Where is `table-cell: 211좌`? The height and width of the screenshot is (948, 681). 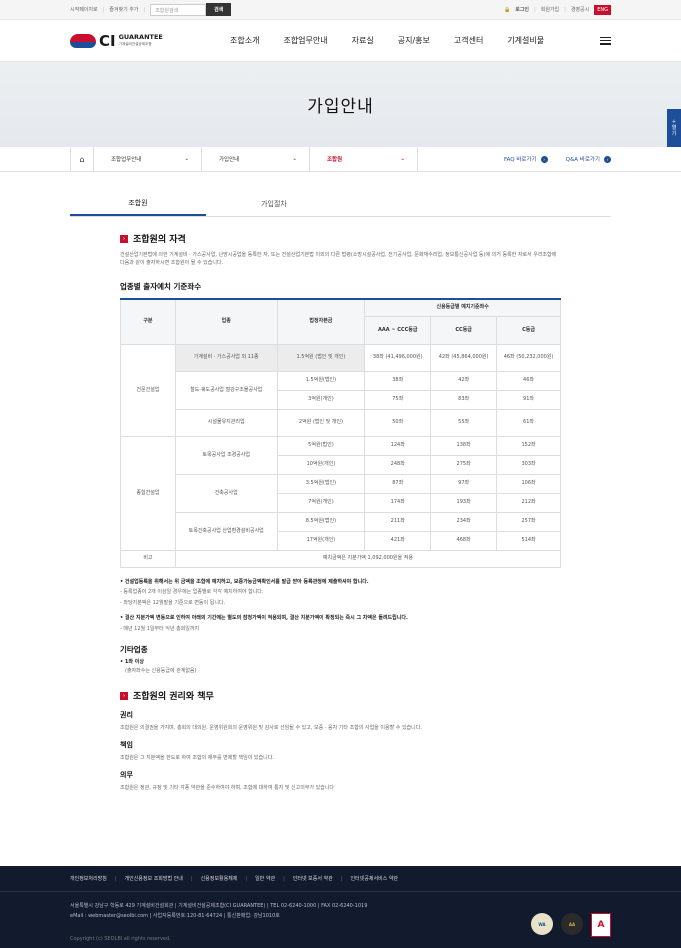 table-cell: 211좌 is located at coordinates (398, 521).